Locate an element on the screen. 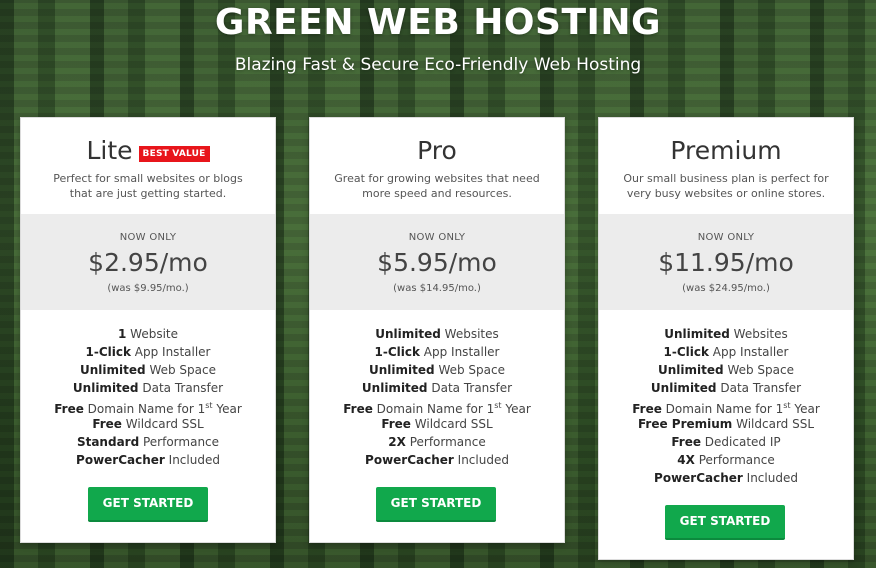 Image resolution: width=876 pixels, height=568 pixels. price-band: NOW ONLY $5.95/mo (was $14.95/mo.) is located at coordinates (437, 262).